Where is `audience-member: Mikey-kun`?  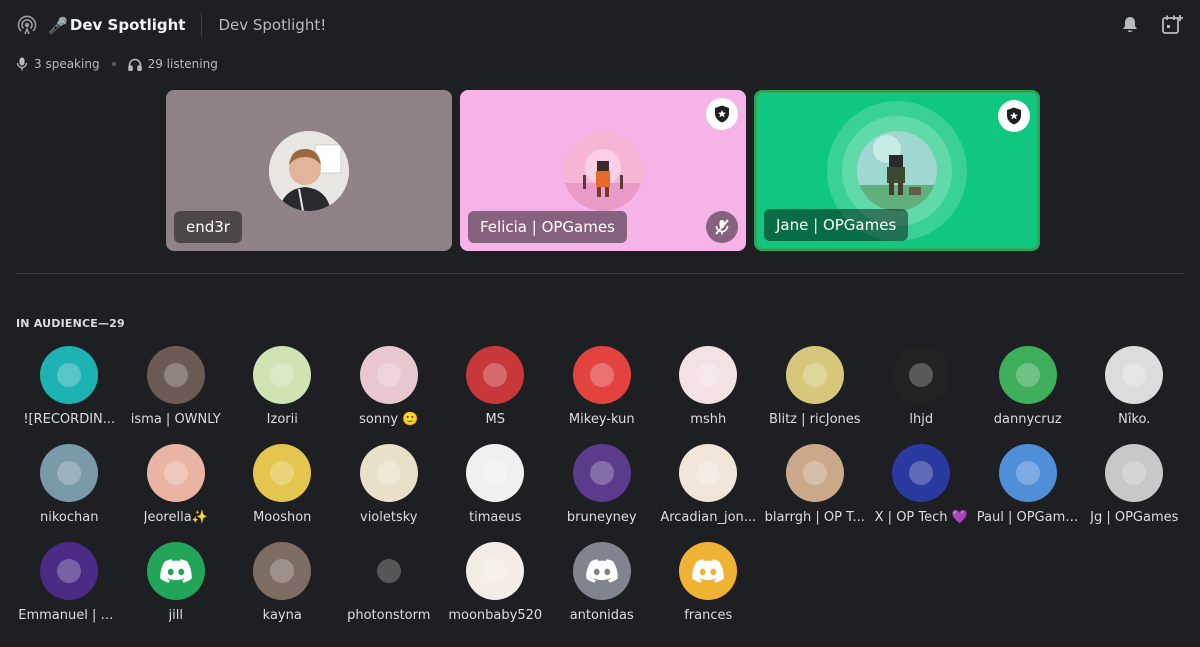
audience-member: Mikey-kun is located at coordinates (602, 388).